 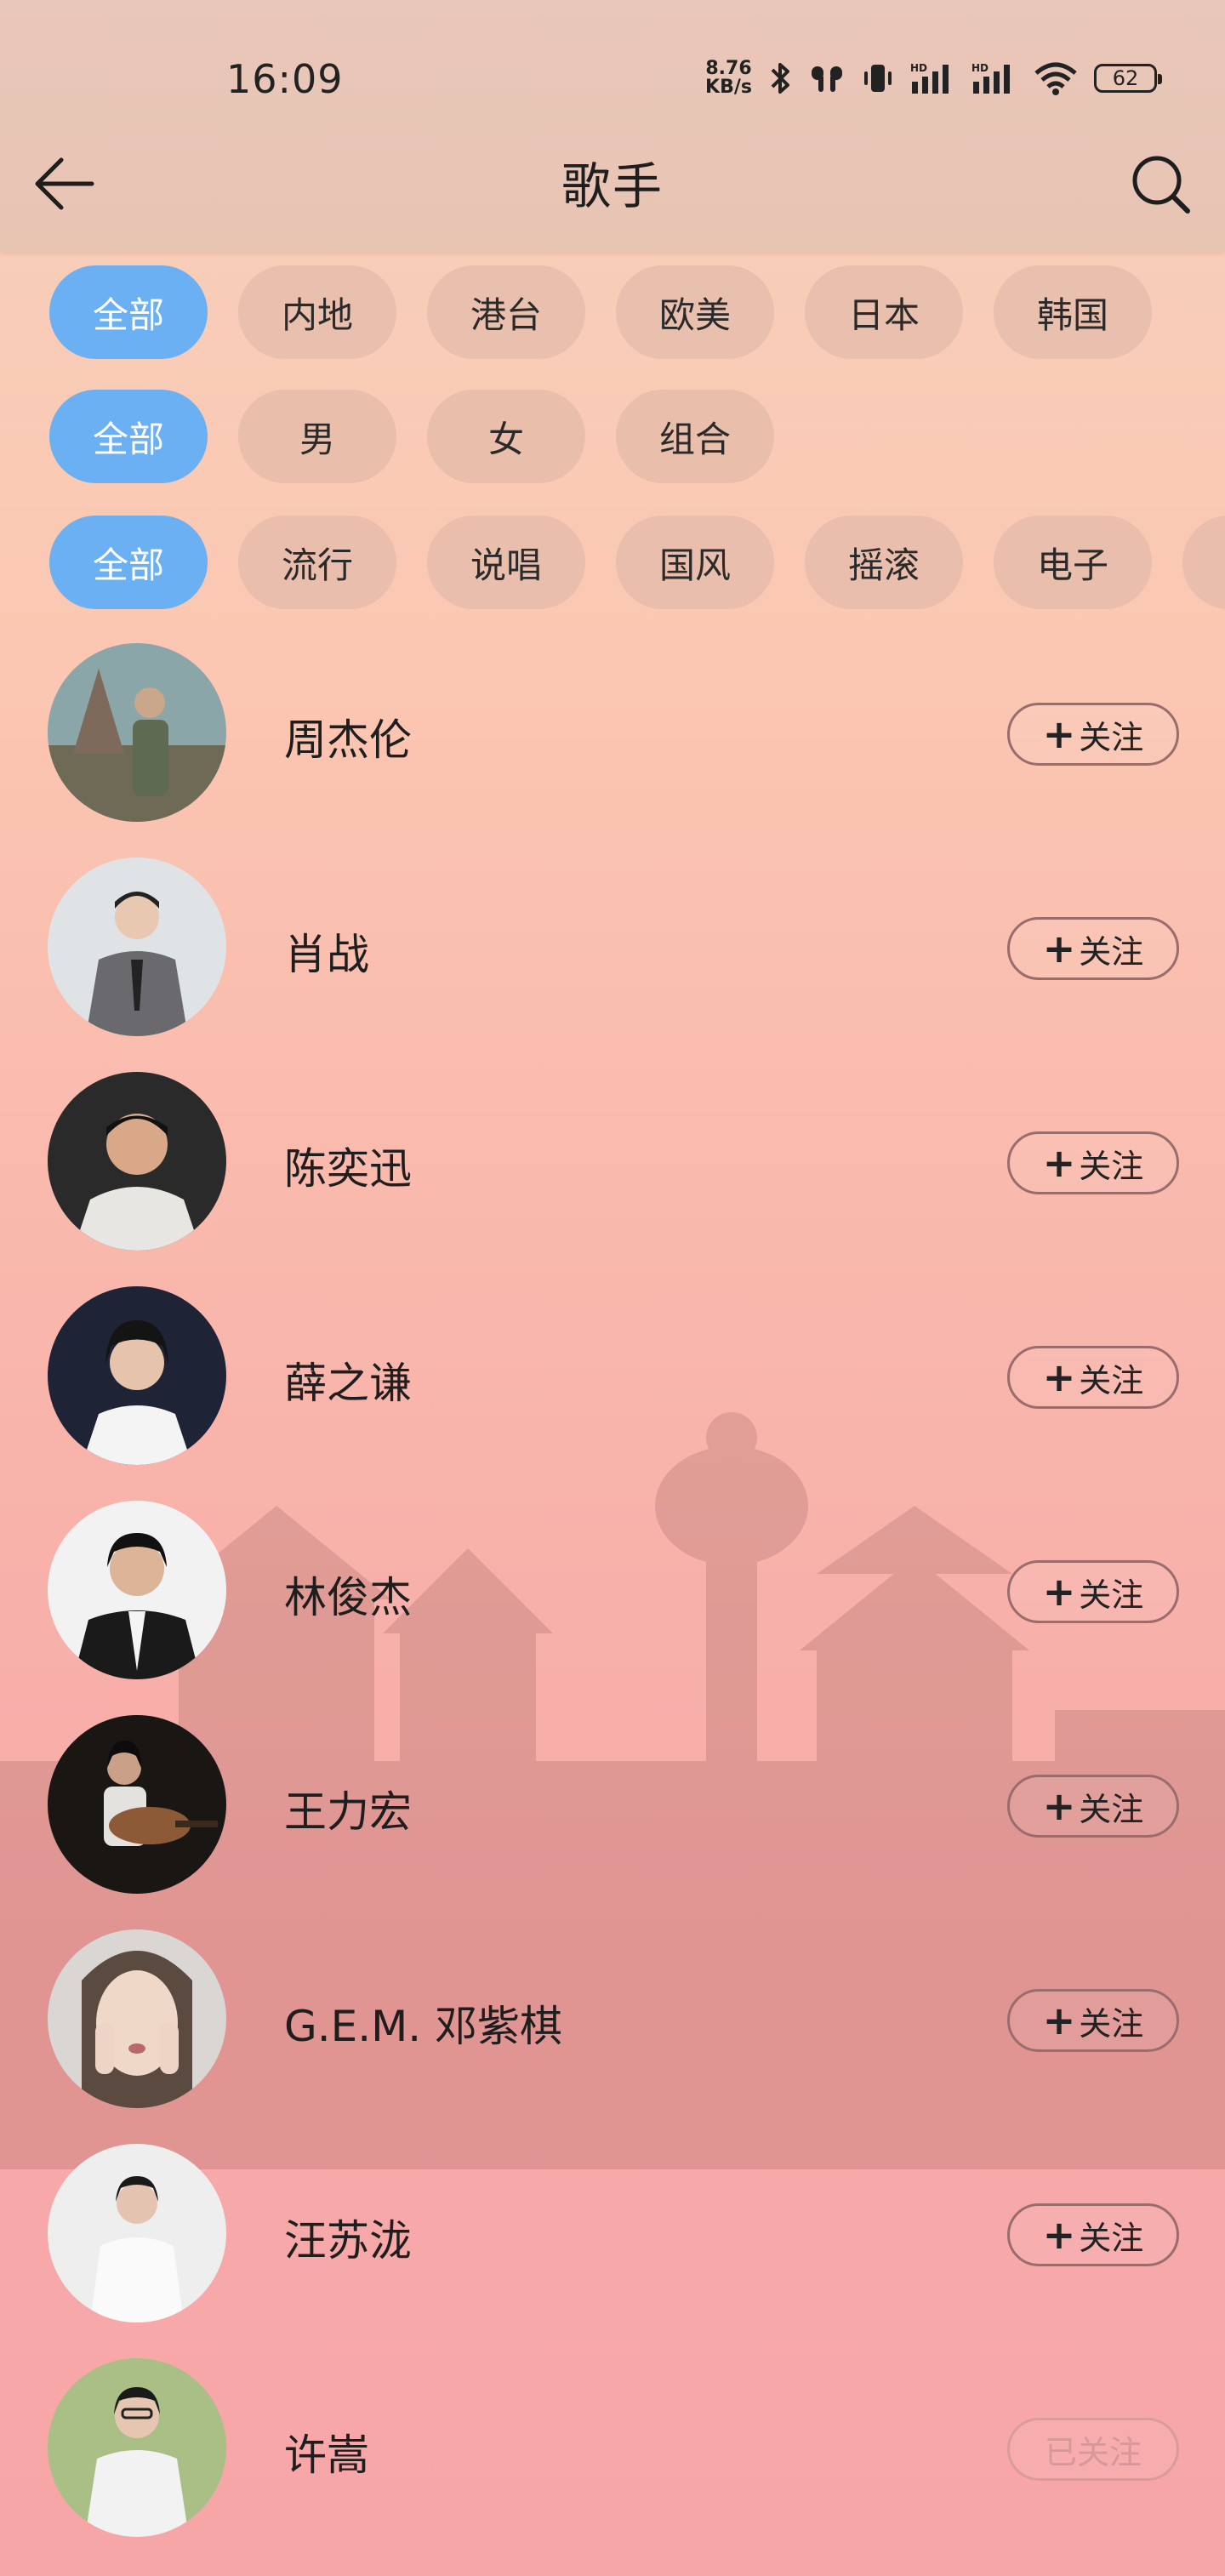 I want to click on chip-region-korea: 韩国, so click(x=1073, y=312).